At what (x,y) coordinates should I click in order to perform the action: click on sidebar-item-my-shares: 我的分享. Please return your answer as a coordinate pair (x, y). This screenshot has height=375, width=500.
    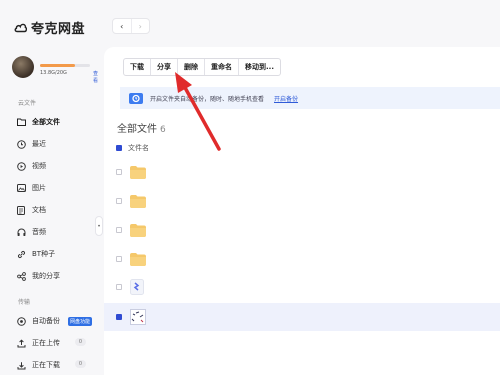
    Looking at the image, I should click on (55, 276).